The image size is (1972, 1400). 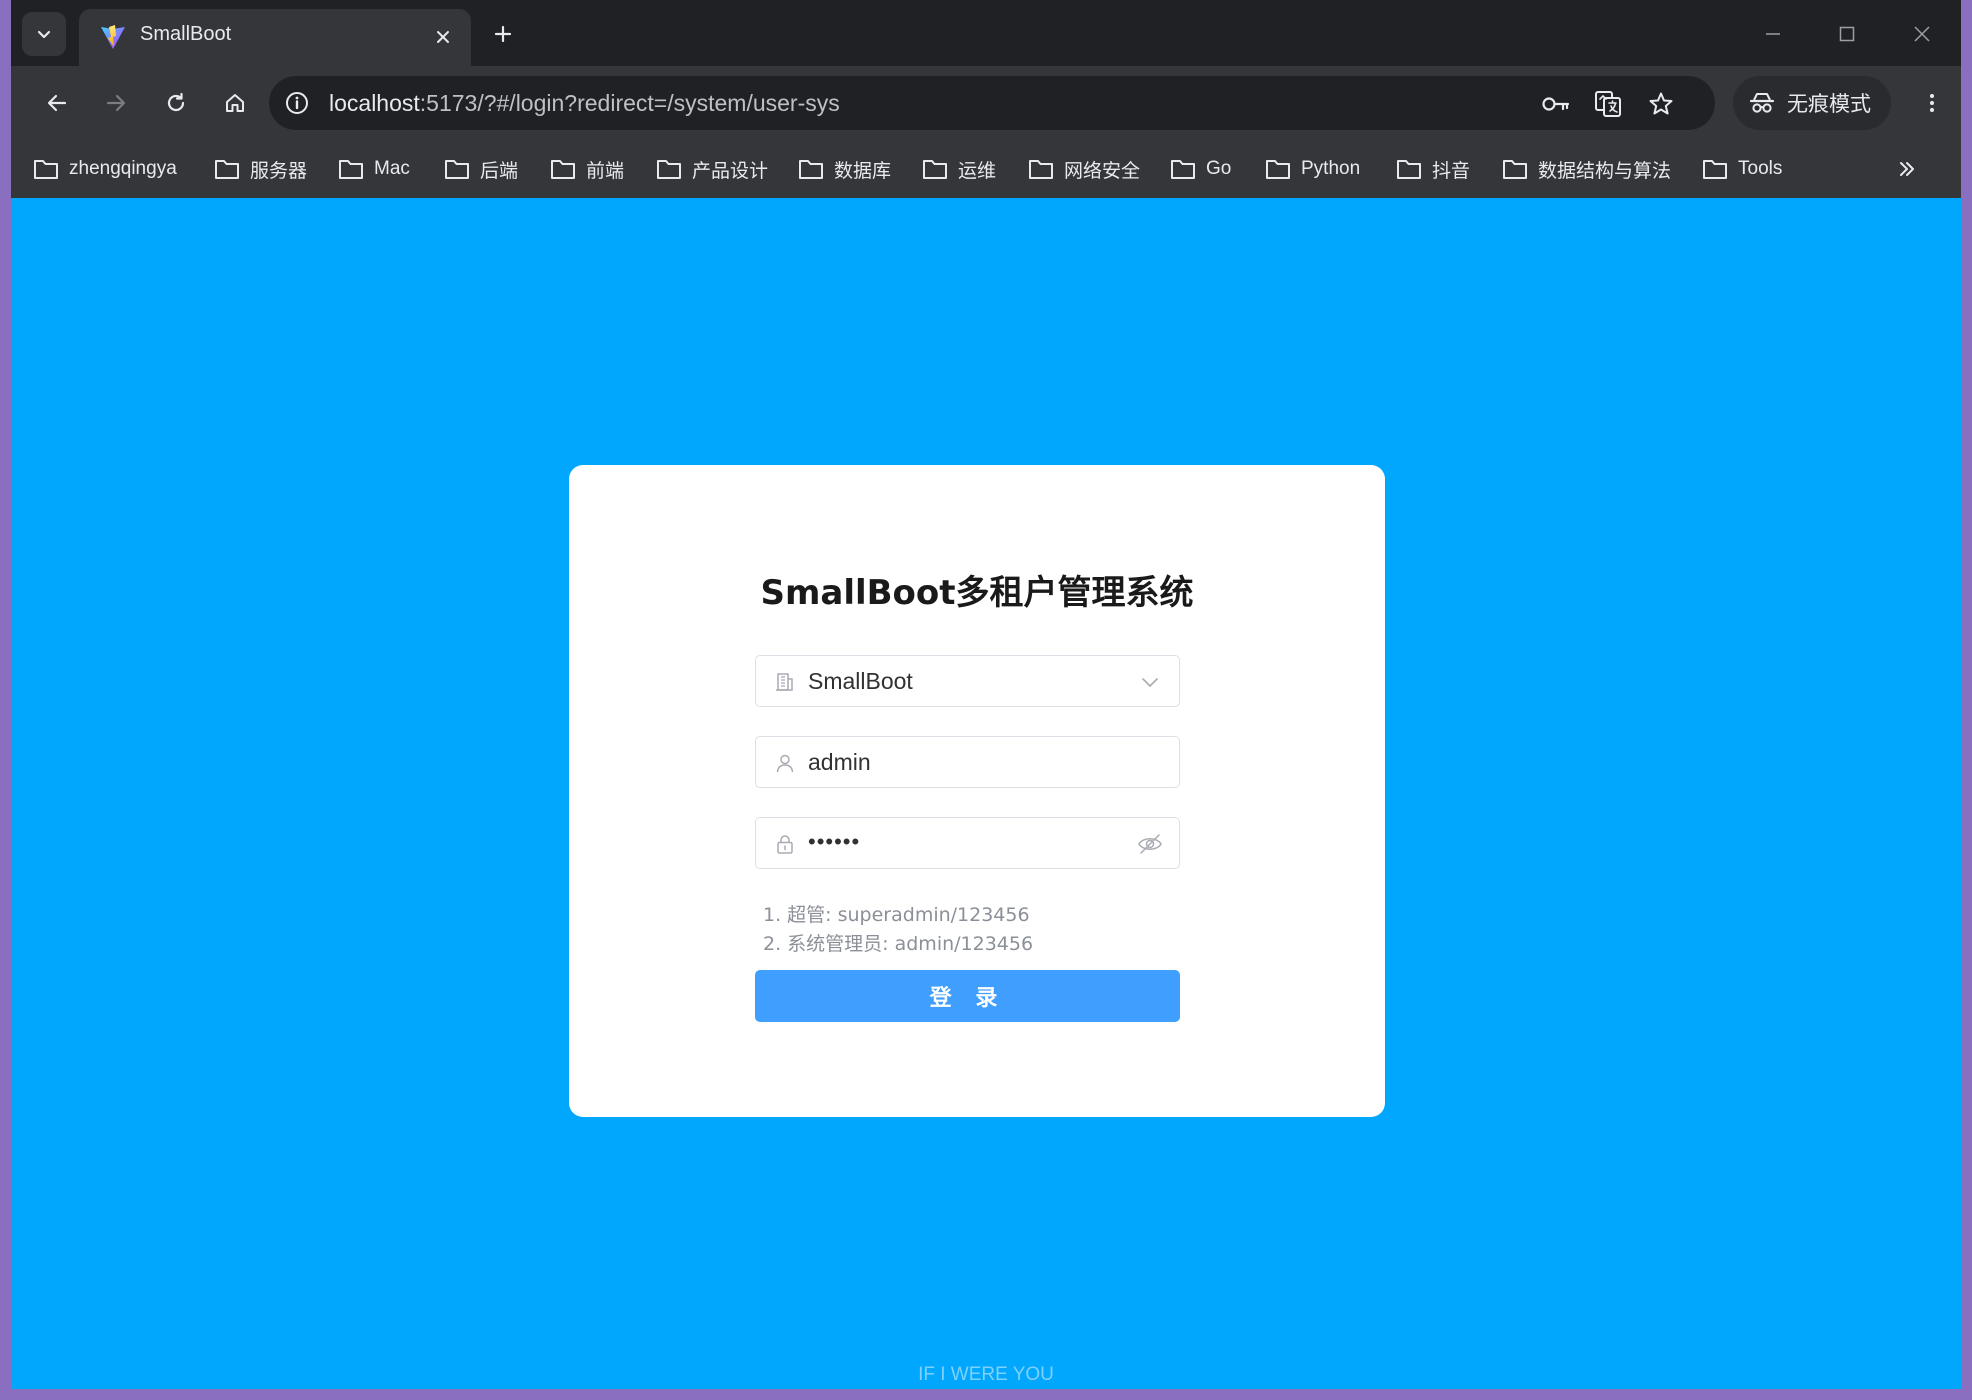 I want to click on bookmark-folder: 前端, so click(x=587, y=169).